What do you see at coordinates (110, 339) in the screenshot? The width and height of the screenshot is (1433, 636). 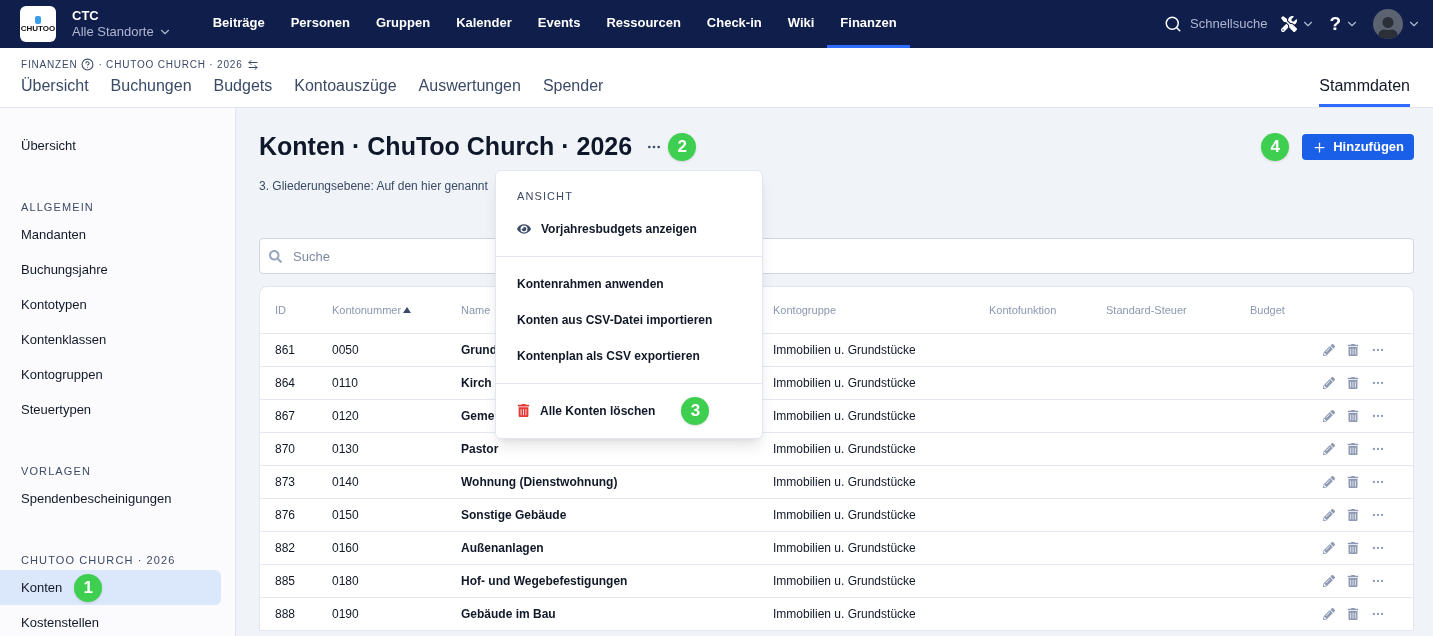 I see `sidebar-item: Kontenklassen` at bounding box center [110, 339].